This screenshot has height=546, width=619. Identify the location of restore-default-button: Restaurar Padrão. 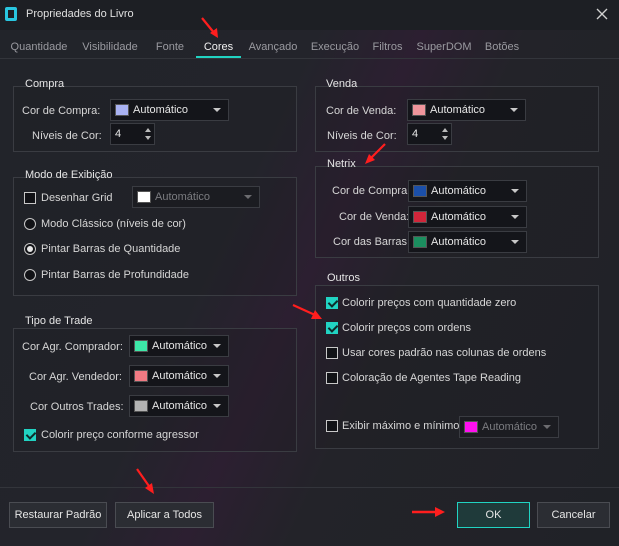
(58, 515).